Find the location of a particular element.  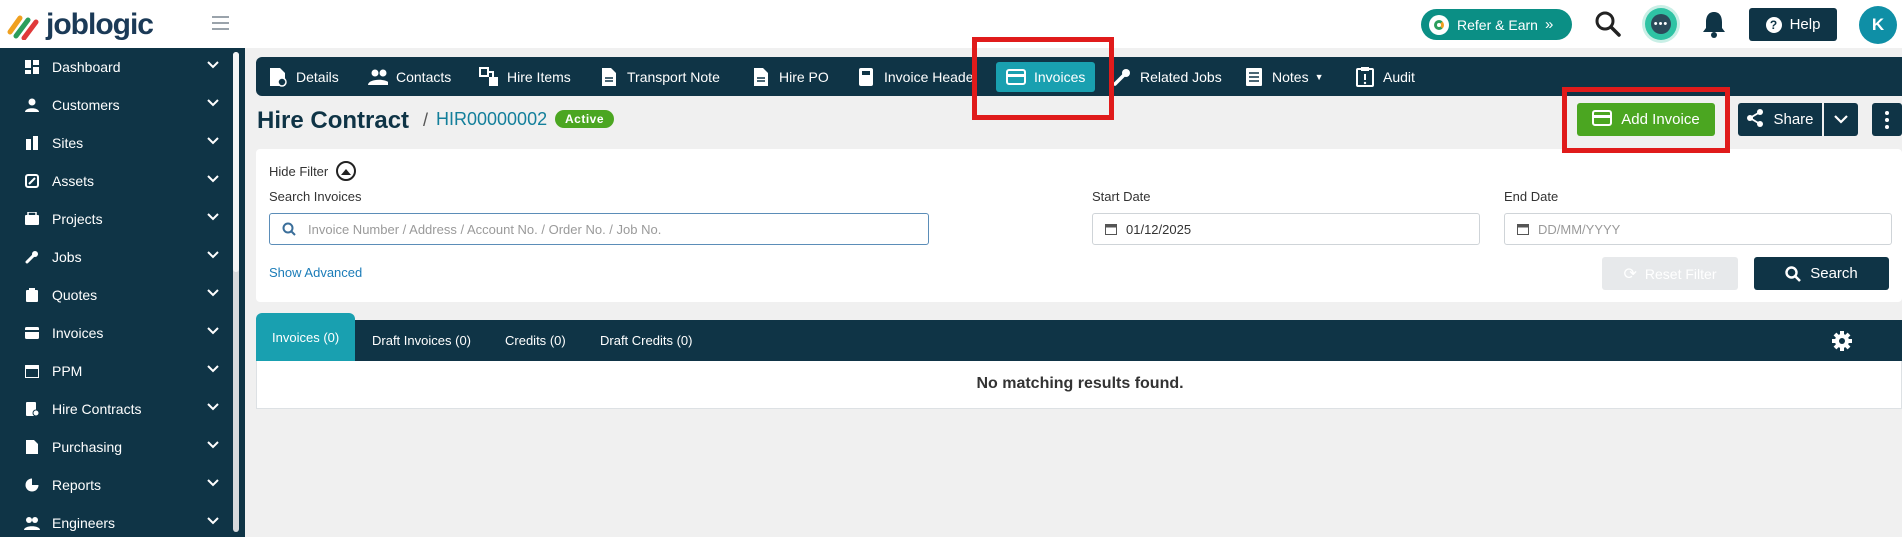

tab-invoices-results: Invoices (0) is located at coordinates (306, 337).